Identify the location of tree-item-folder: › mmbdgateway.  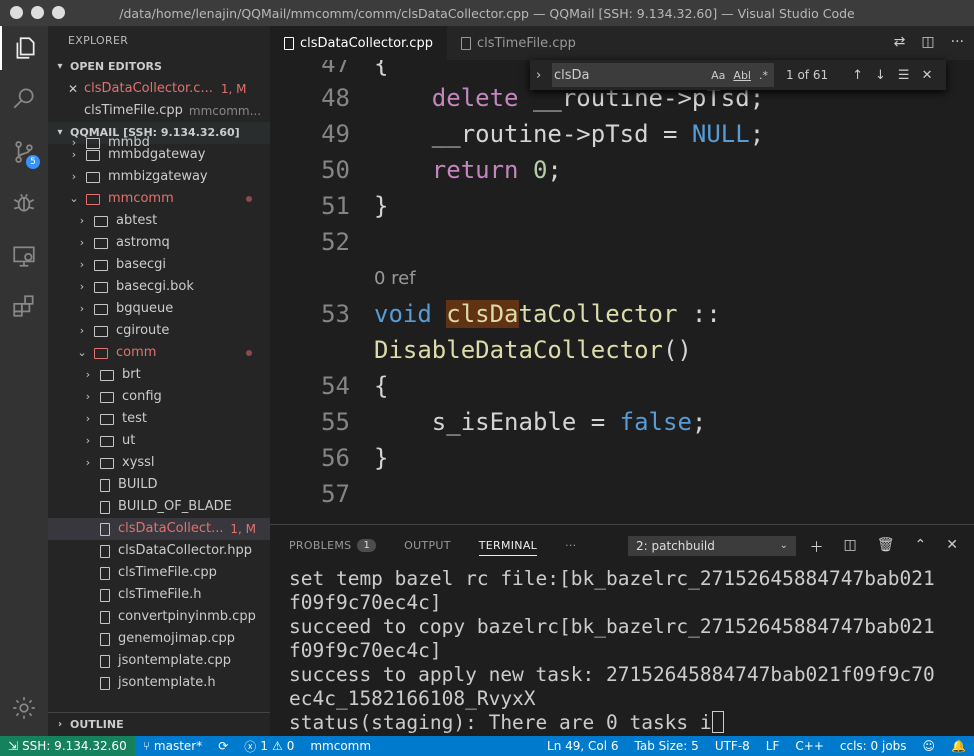
(159, 155).